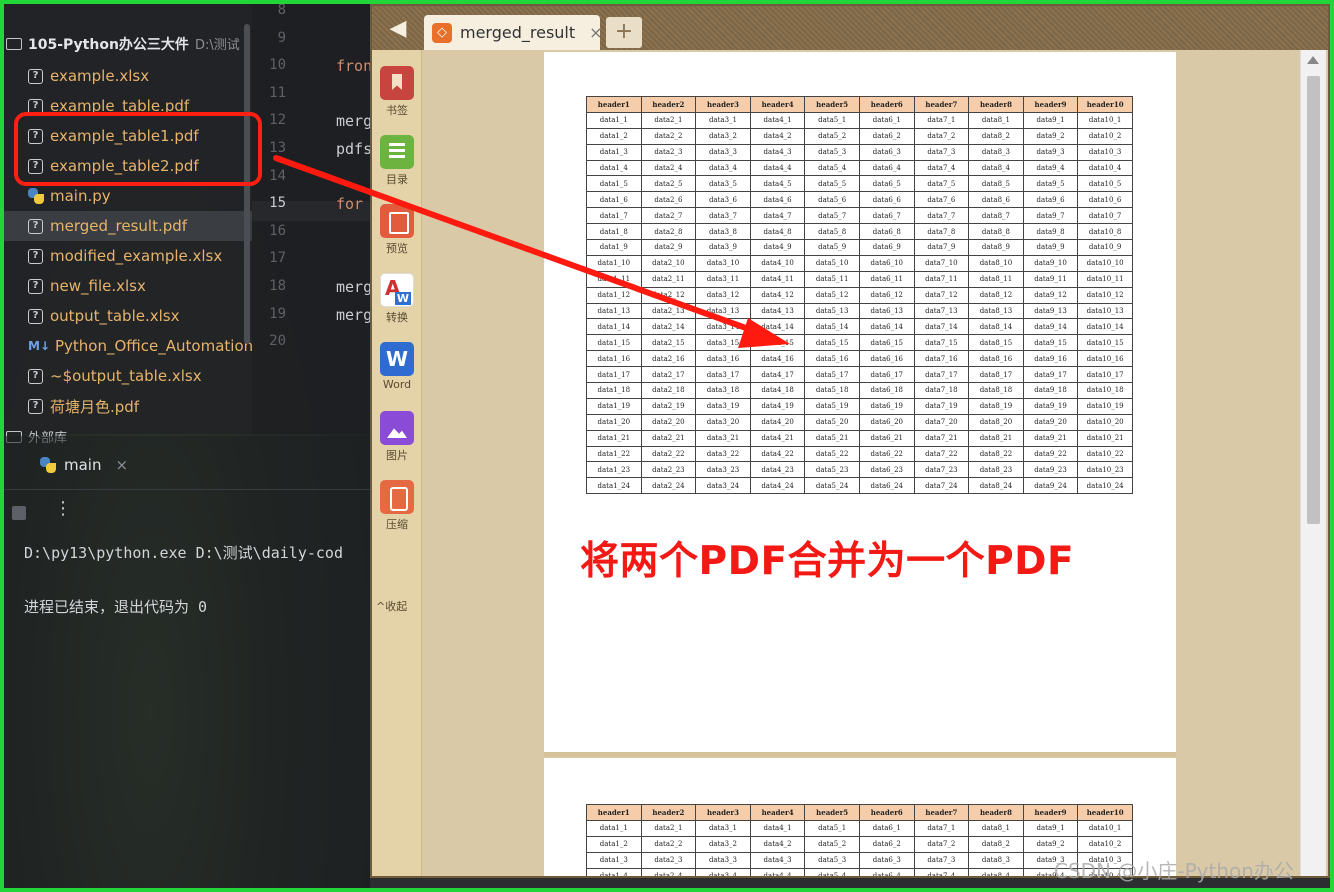  Describe the element at coordinates (668, 406) in the screenshot. I see `table-cell: data2_19` at that location.